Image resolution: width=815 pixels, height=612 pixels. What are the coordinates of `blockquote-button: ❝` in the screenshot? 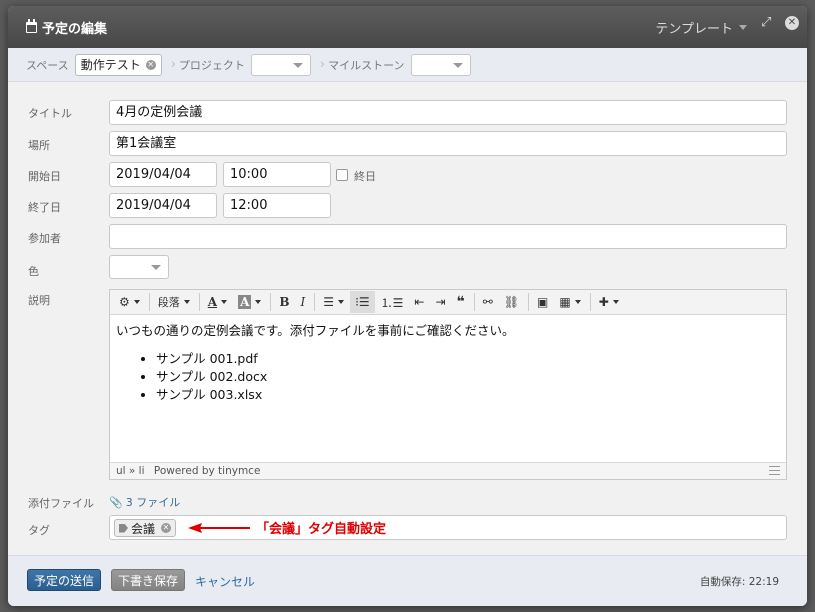 It's located at (461, 302).